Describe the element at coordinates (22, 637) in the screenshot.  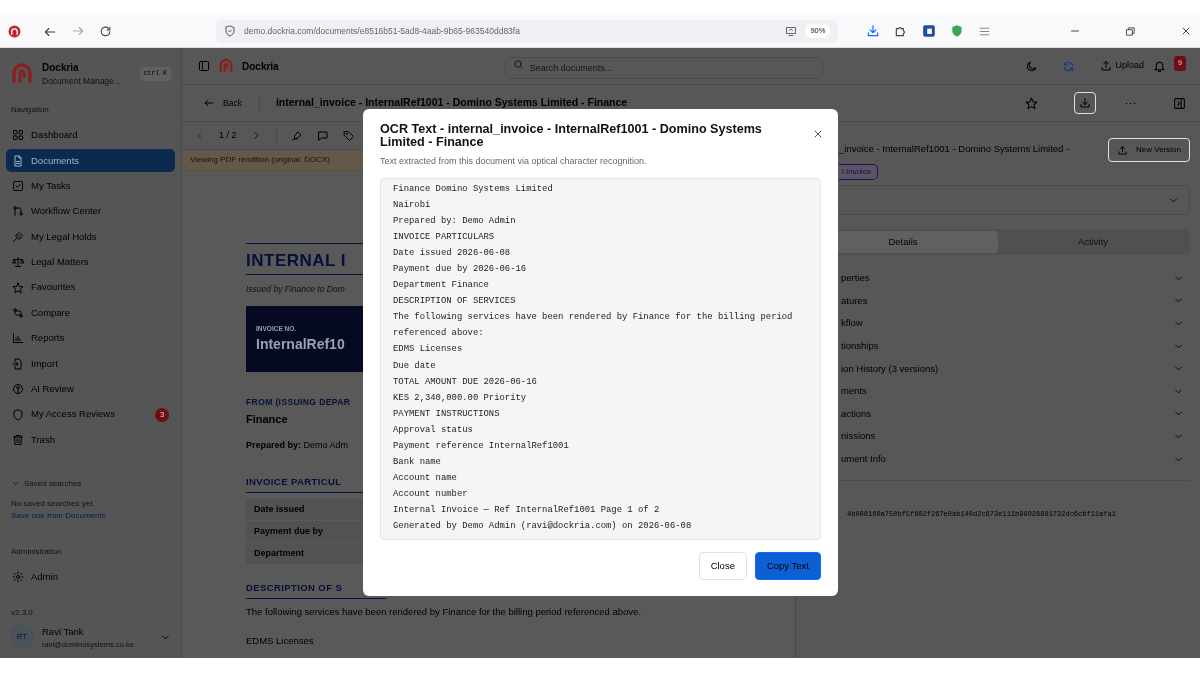
I see `avatar: RT` at that location.